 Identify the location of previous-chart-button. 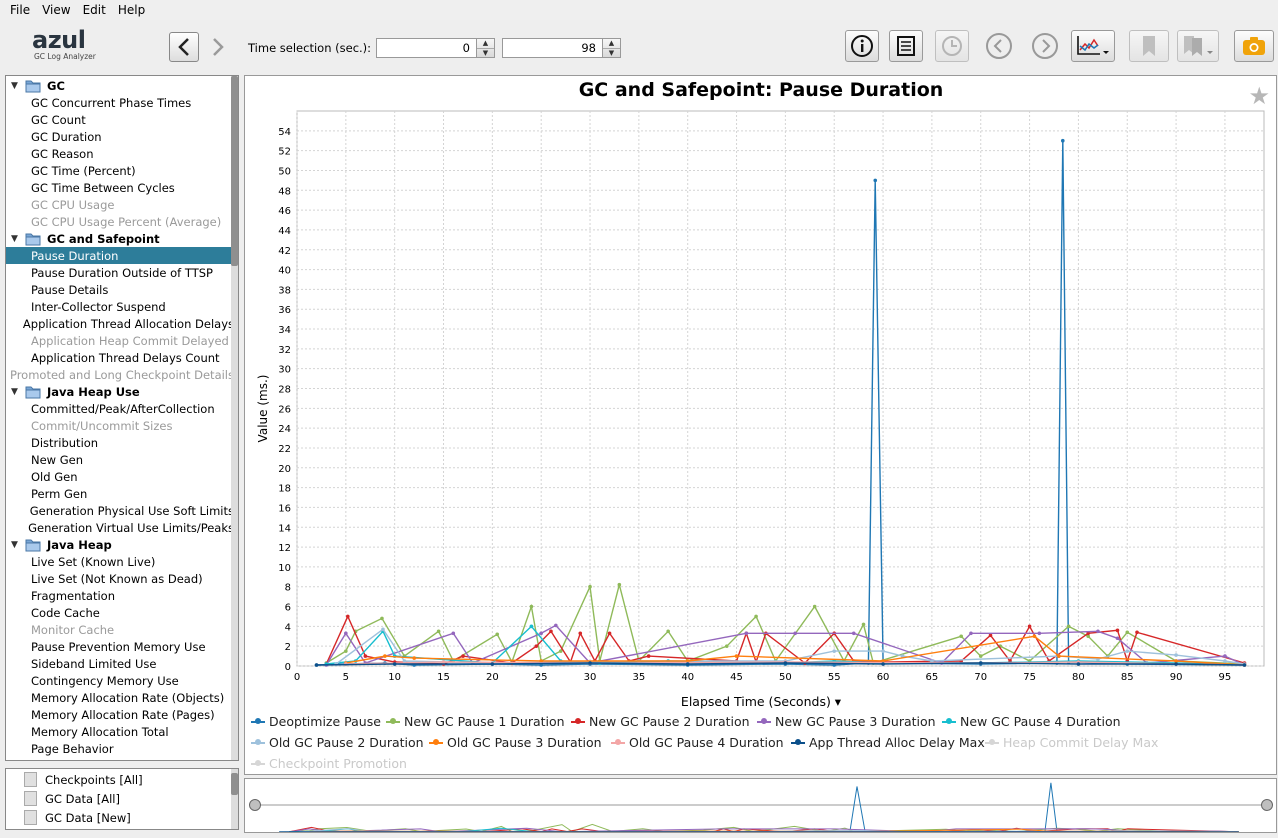
(999, 46).